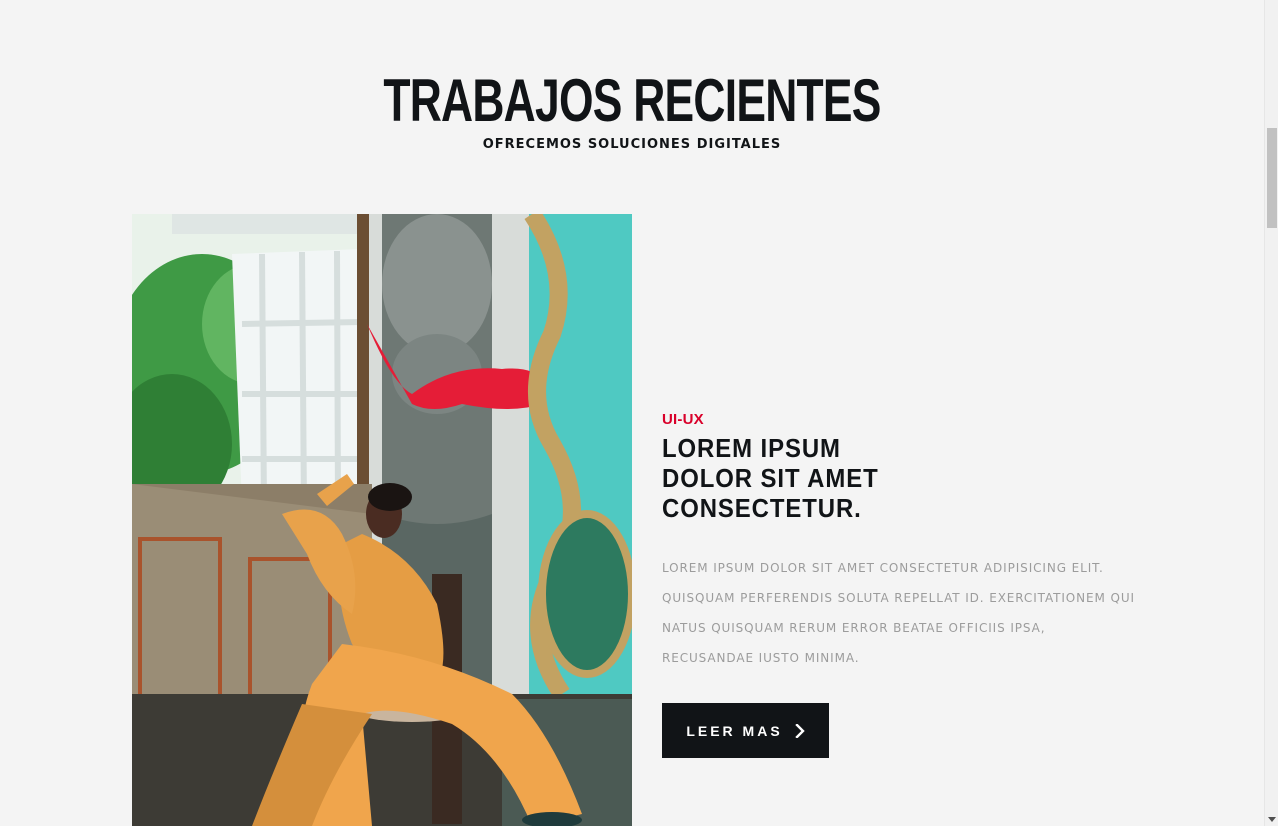 The height and width of the screenshot is (826, 1278). What do you see at coordinates (632, 100) in the screenshot?
I see `section-title: TRABAJOS RECIENTES` at bounding box center [632, 100].